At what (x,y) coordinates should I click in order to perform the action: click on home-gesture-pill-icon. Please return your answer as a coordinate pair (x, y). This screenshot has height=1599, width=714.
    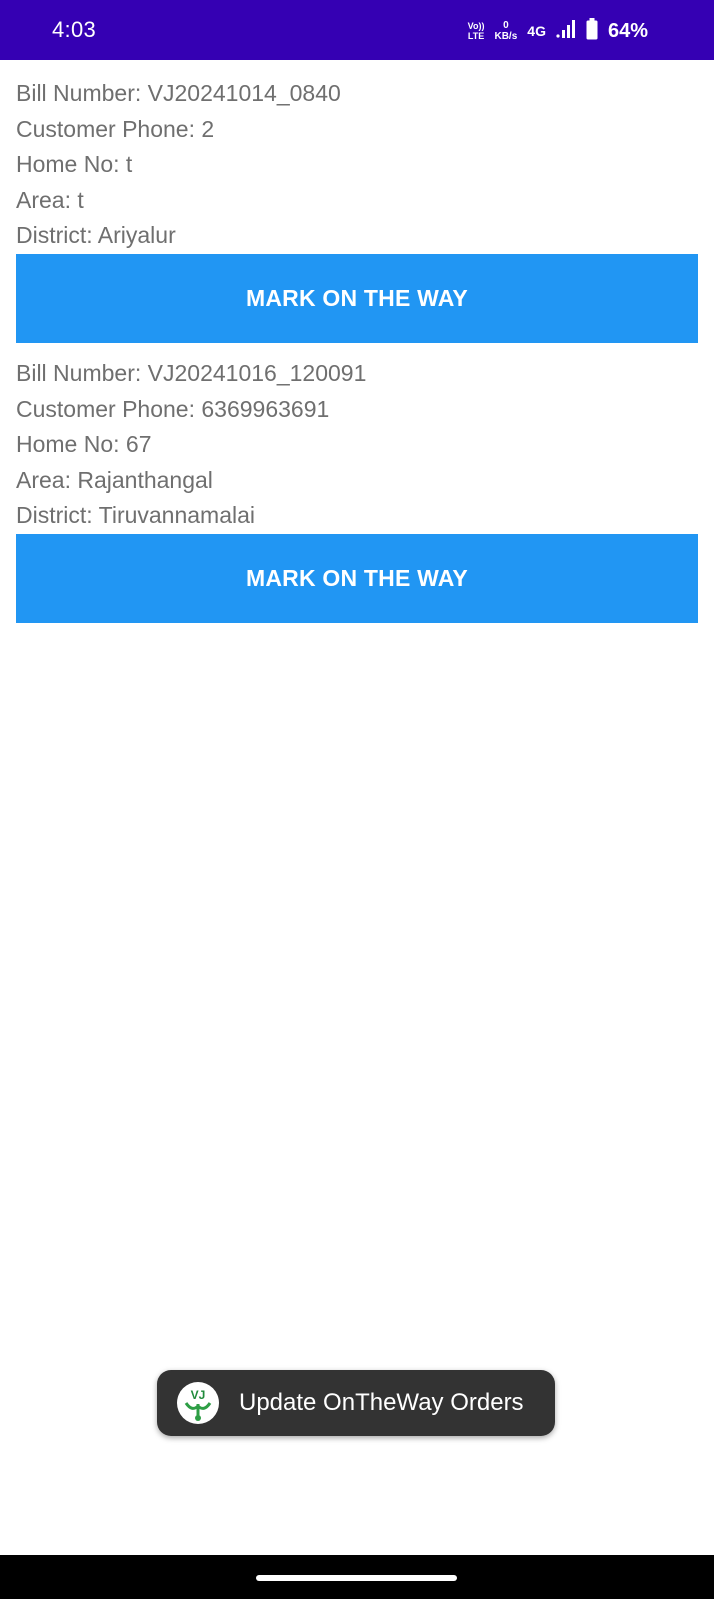
    Looking at the image, I should click on (356, 1578).